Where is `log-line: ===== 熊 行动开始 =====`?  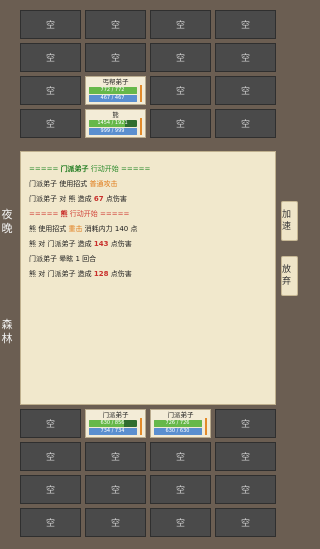 log-line: ===== 熊 行动开始 ===== is located at coordinates (148, 214).